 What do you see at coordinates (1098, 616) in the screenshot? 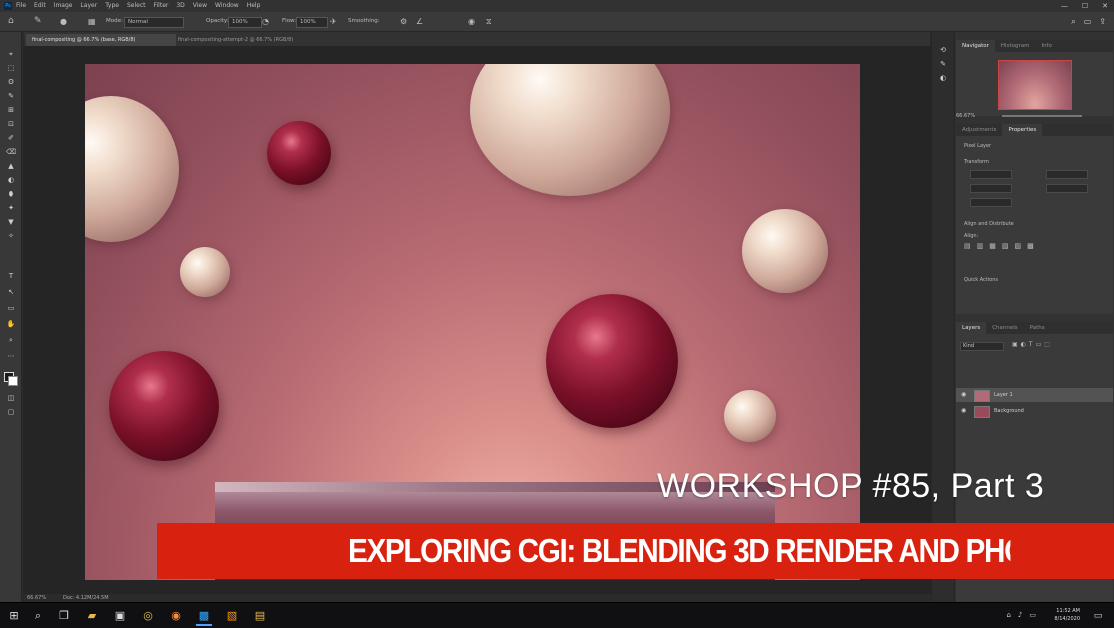
I see `notifications-icon: ▭` at bounding box center [1098, 616].